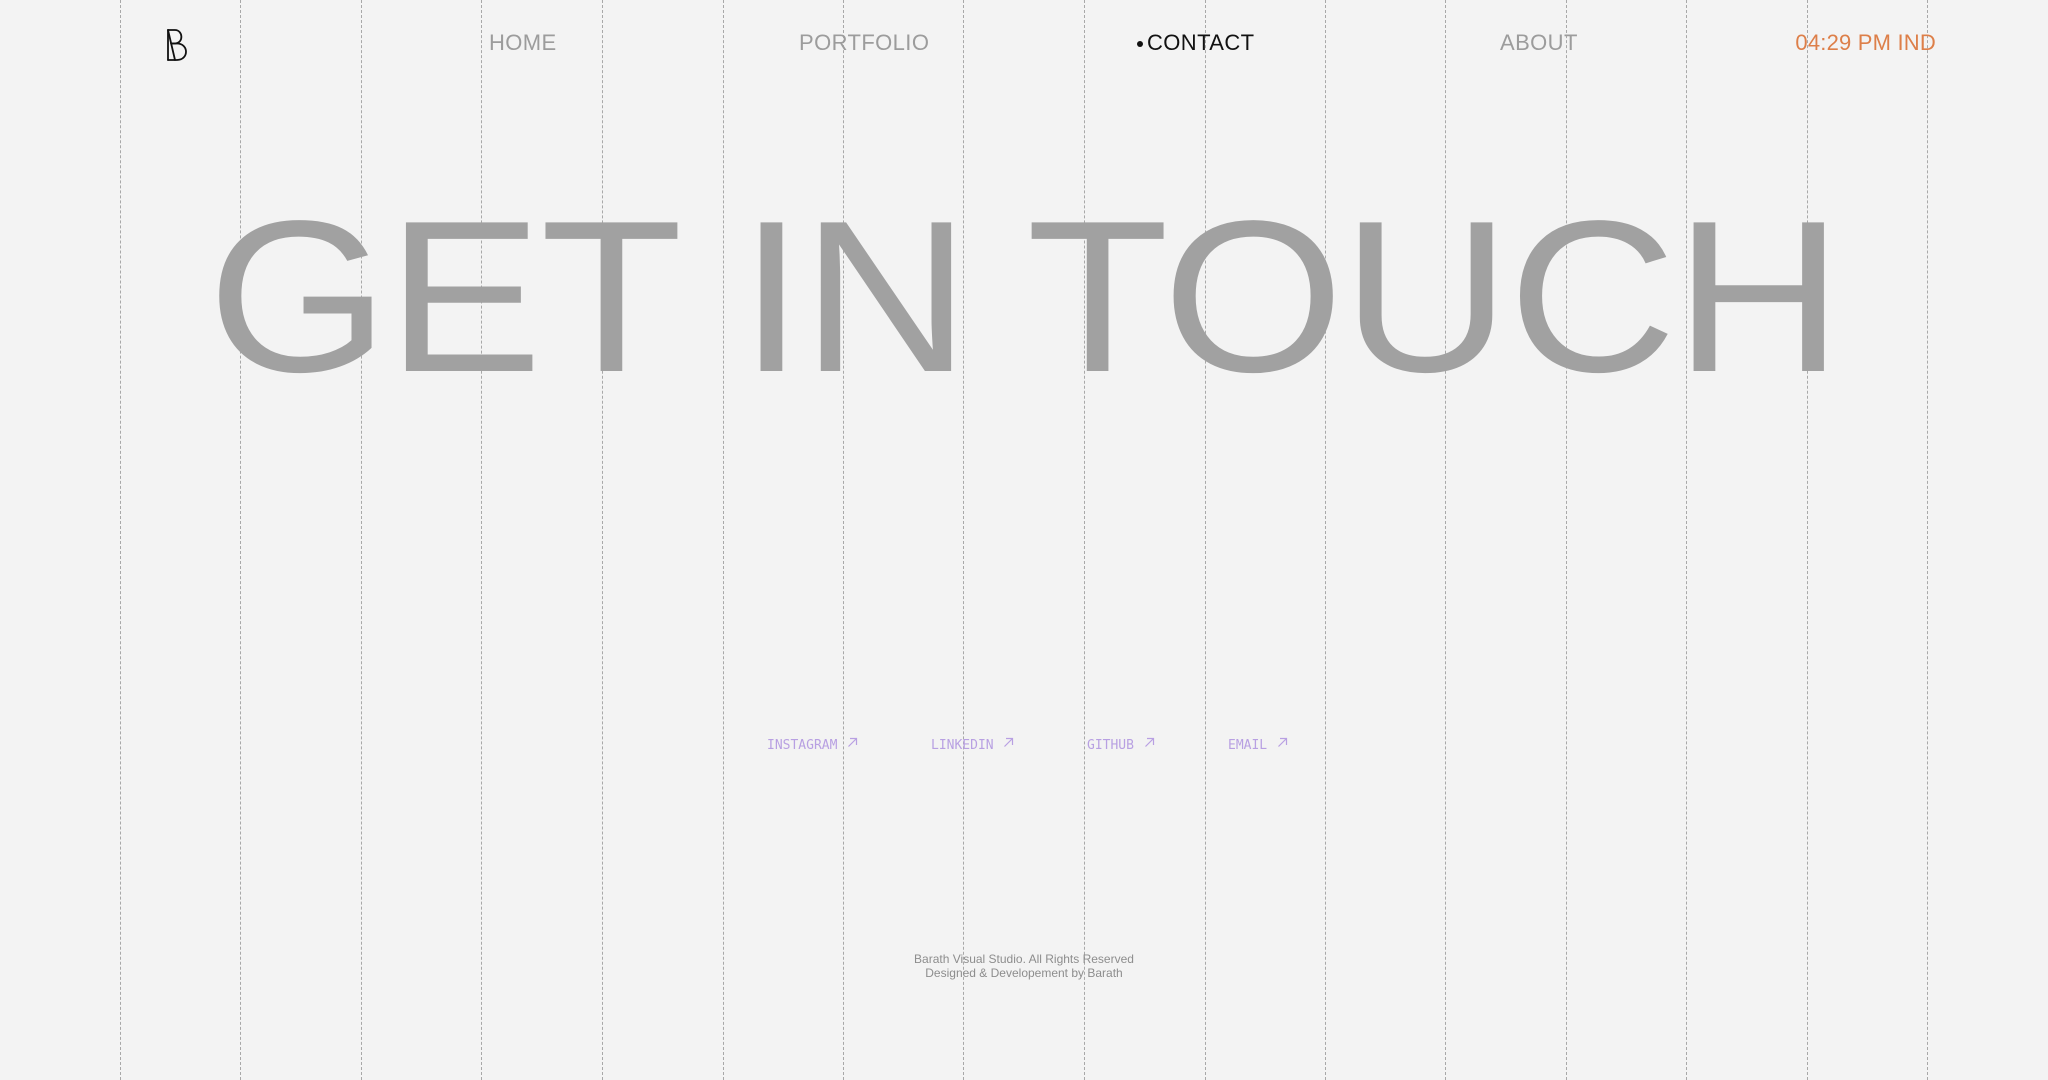  What do you see at coordinates (802, 745) in the screenshot?
I see `instagram-label: INSTAGRAM` at bounding box center [802, 745].